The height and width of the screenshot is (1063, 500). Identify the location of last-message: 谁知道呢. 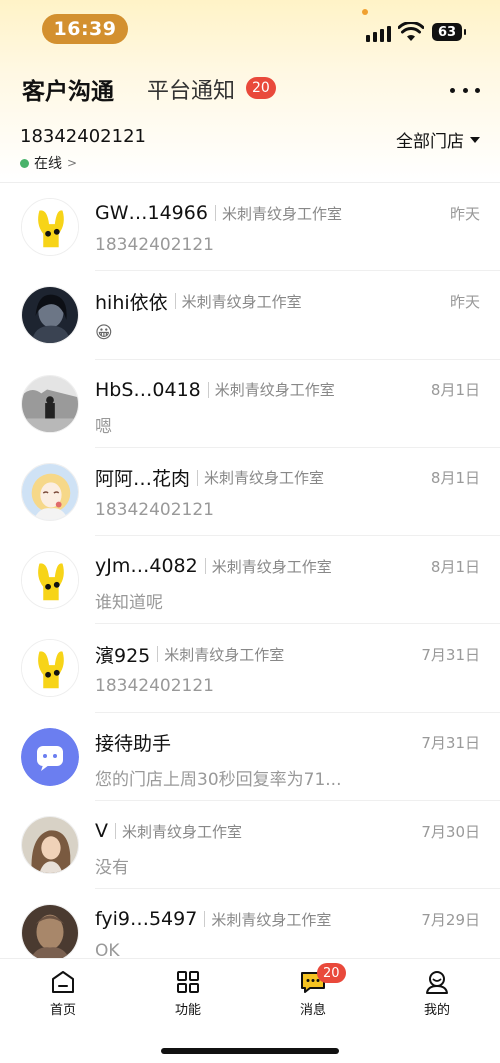
(129, 603).